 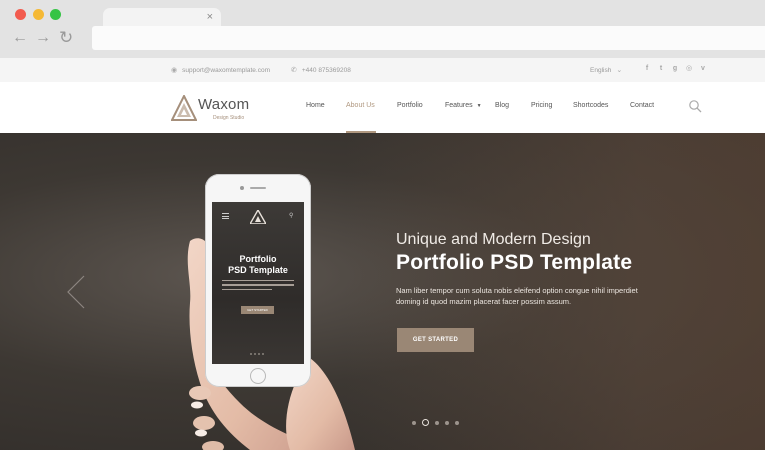 I want to click on close-window-button, so click(x=20, y=14).